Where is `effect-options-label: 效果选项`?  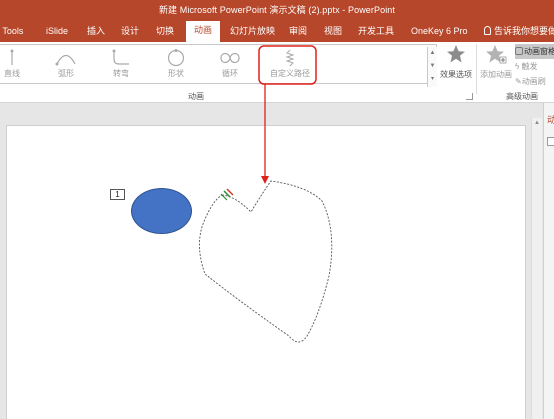 effect-options-label: 效果选项 is located at coordinates (456, 74).